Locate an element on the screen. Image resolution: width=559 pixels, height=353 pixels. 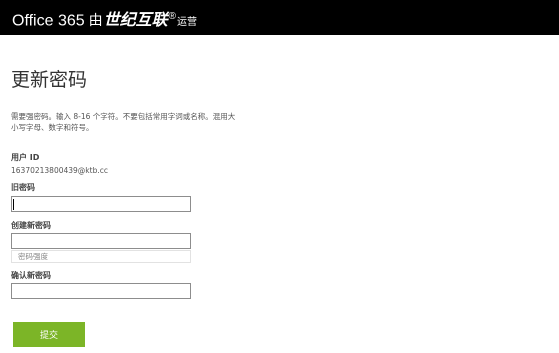
confirm-password-input is located at coordinates (101, 291).